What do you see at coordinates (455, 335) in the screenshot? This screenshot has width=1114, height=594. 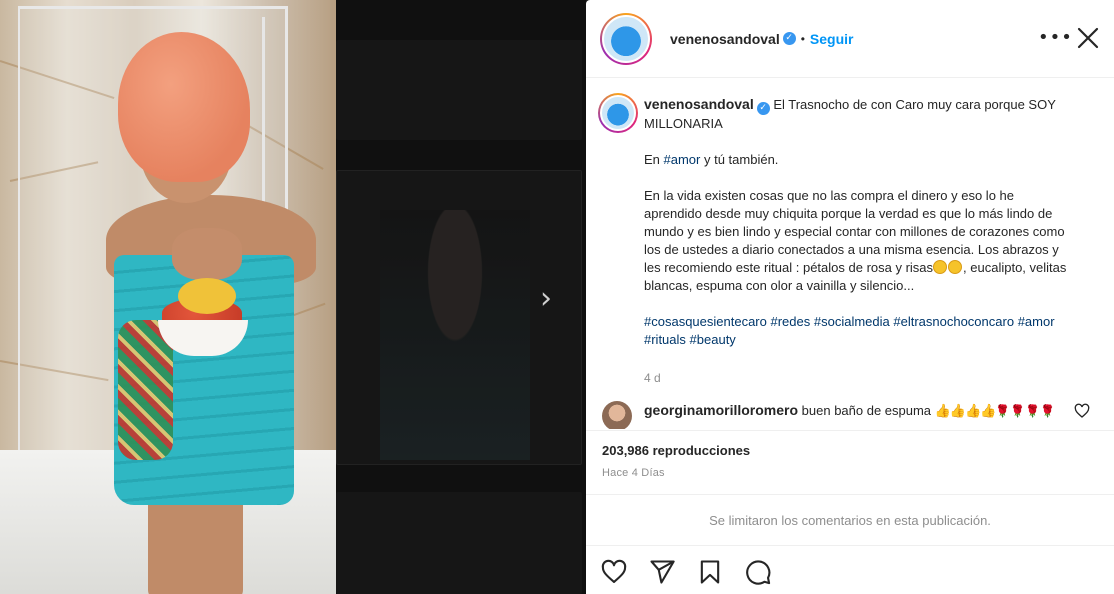 I see `background-post-image` at bounding box center [455, 335].